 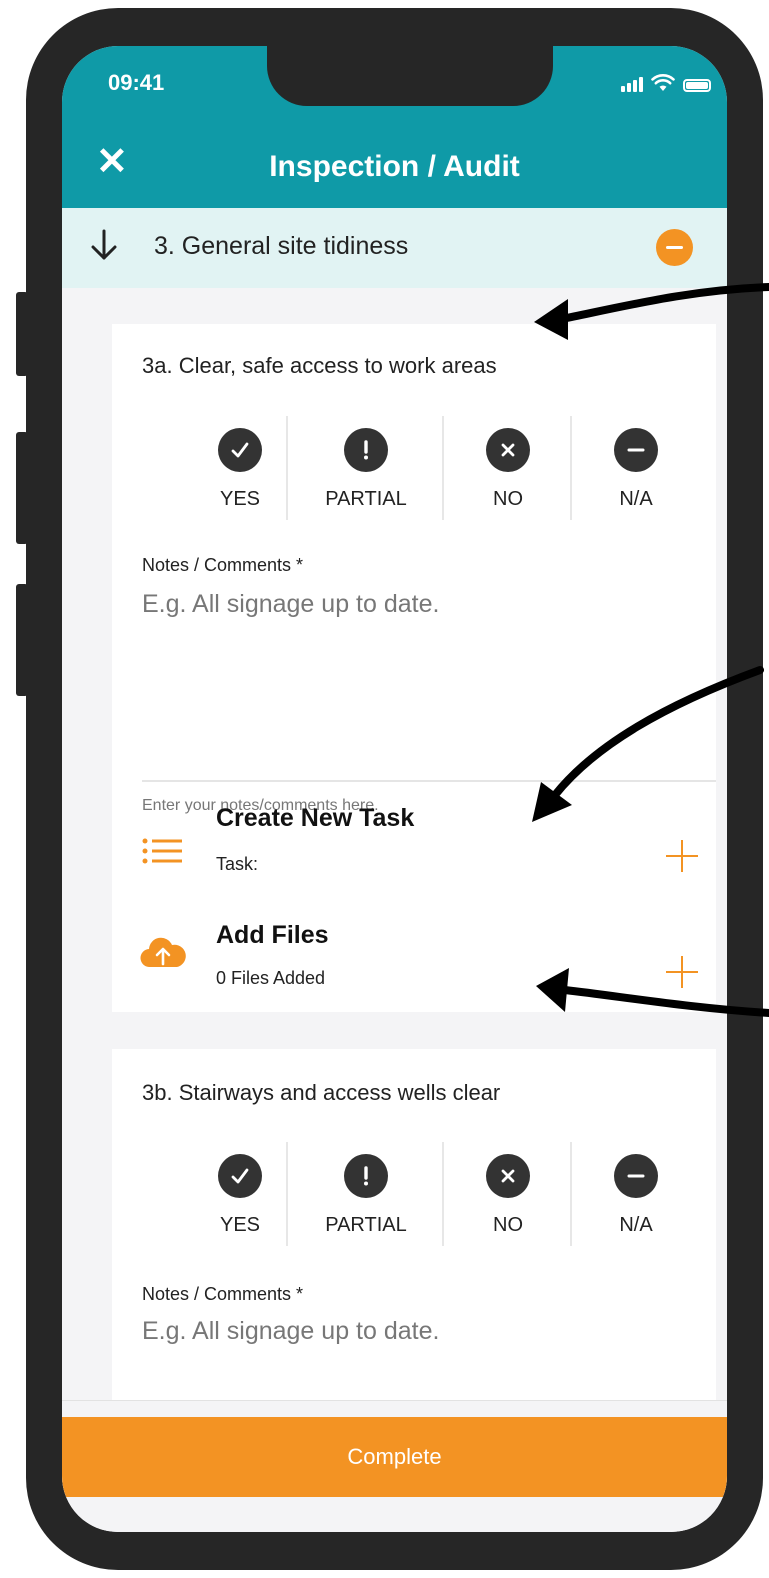 What do you see at coordinates (697, 85) in the screenshot?
I see `battery-icon` at bounding box center [697, 85].